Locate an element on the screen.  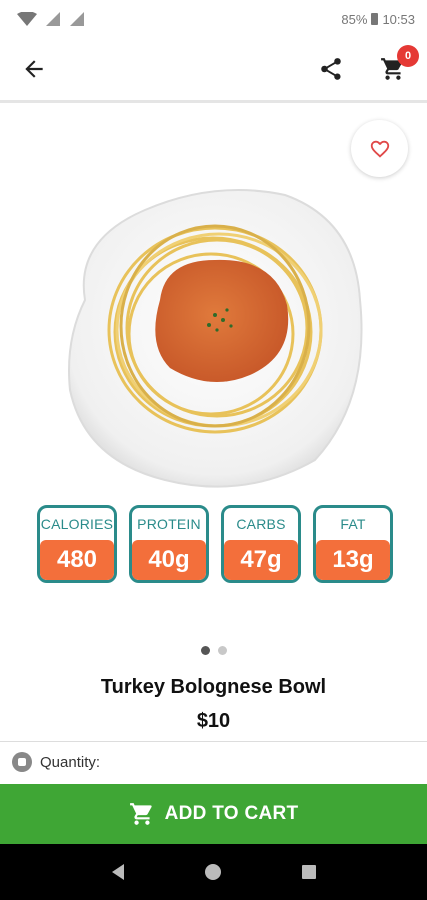
home-circle-icon is located at coordinates (213, 872).